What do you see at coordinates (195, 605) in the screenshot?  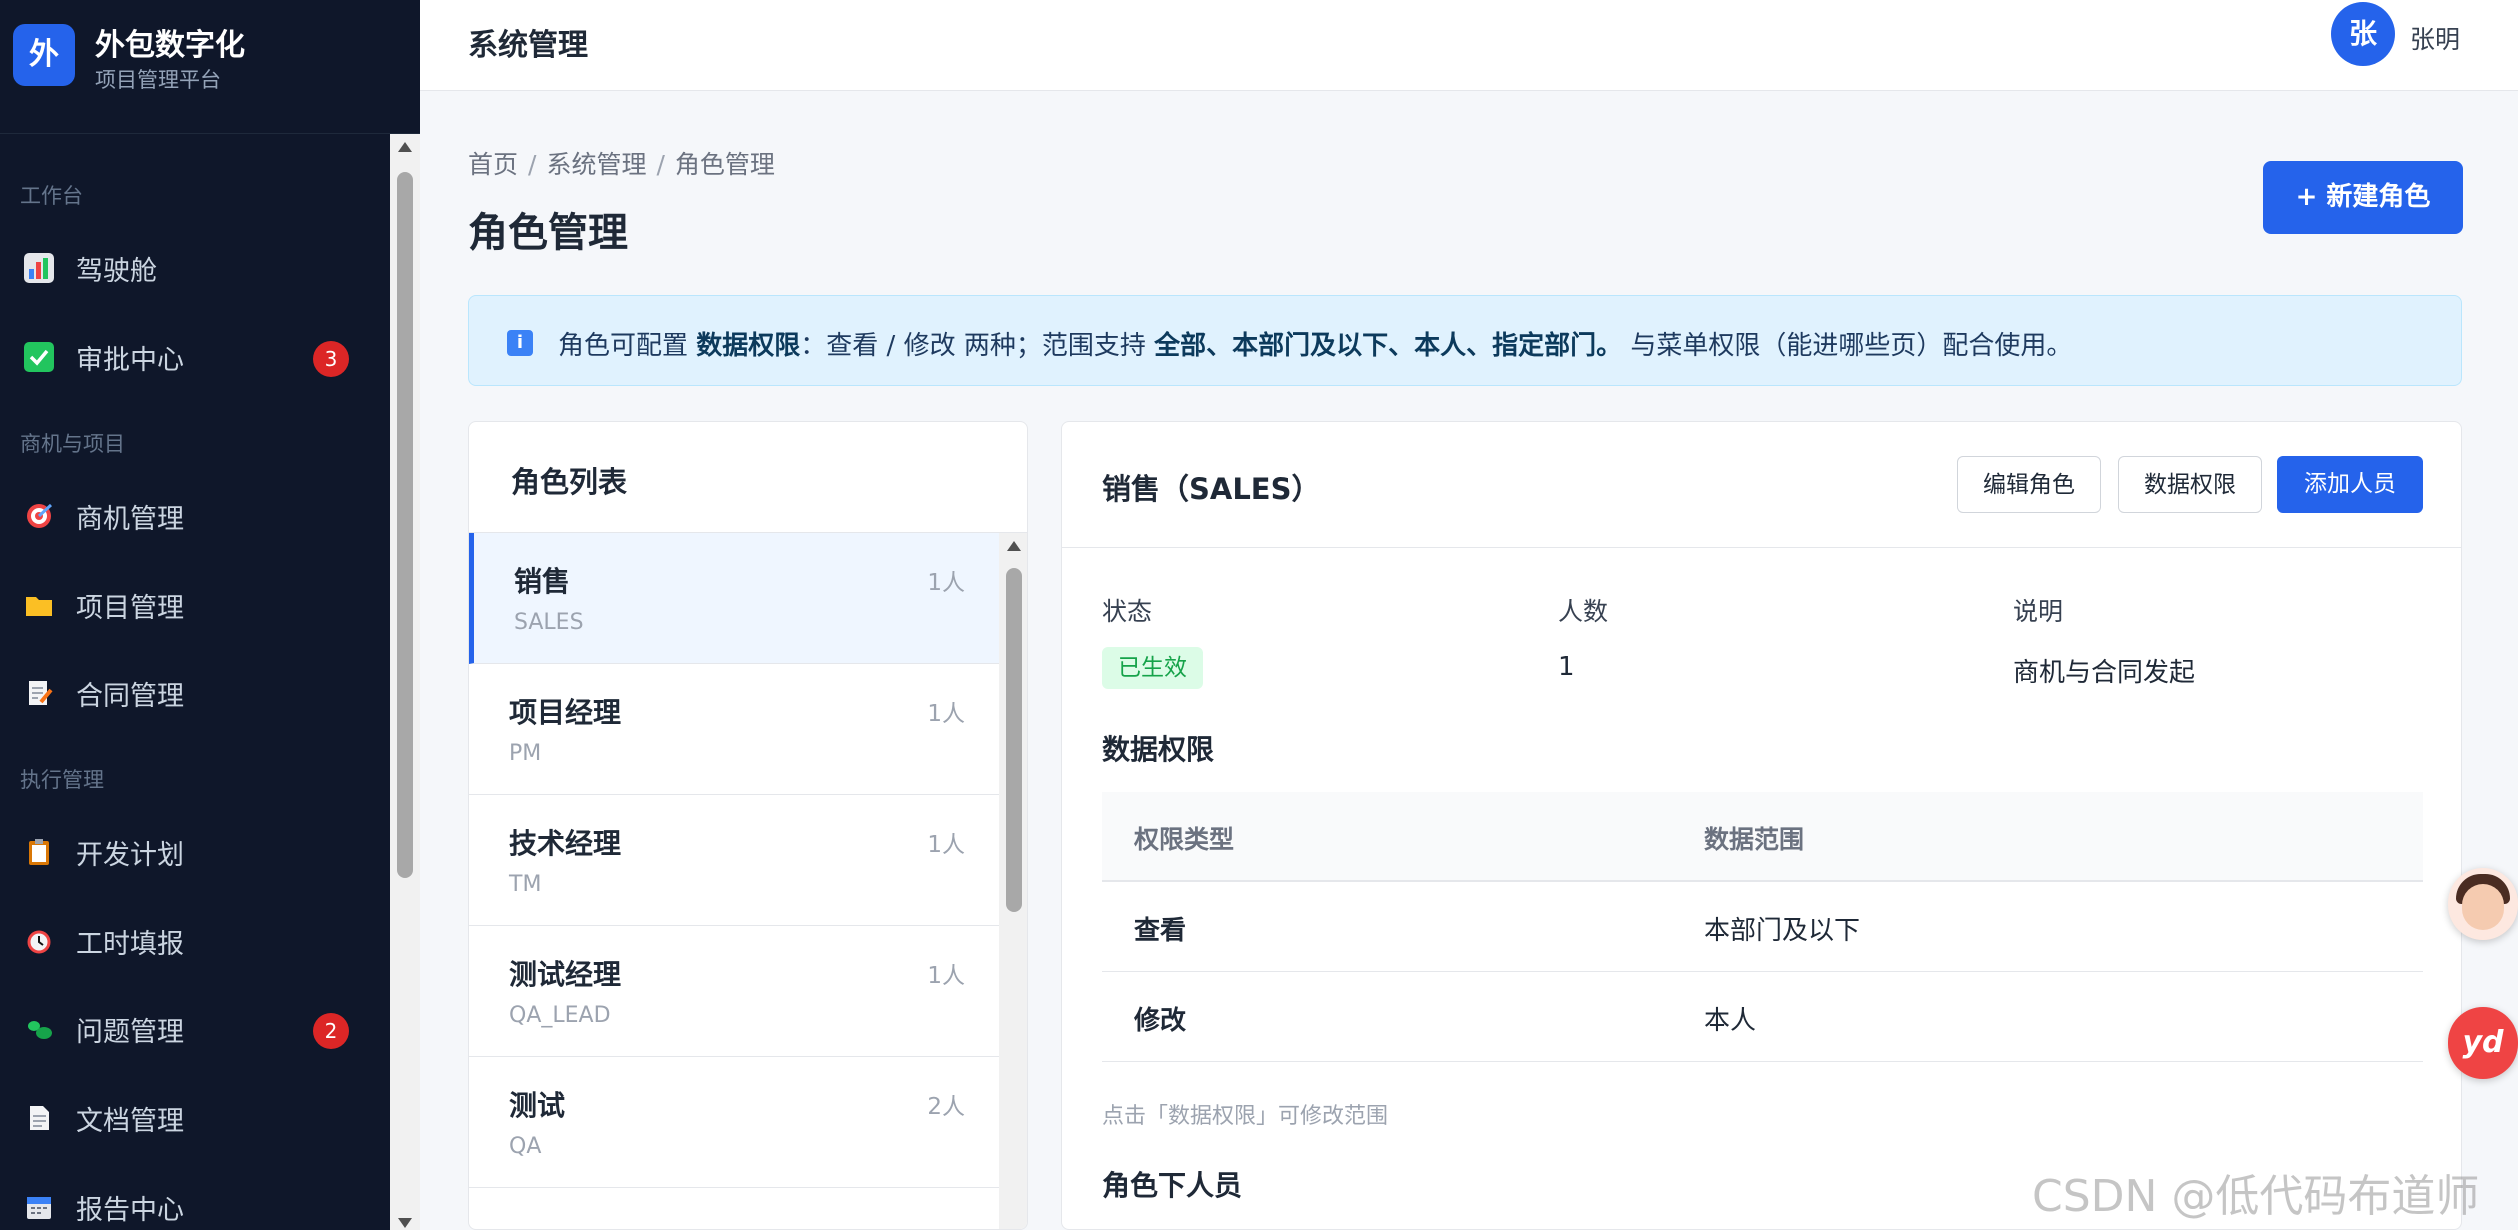 I see `sidebar-item-project: 项目管理` at bounding box center [195, 605].